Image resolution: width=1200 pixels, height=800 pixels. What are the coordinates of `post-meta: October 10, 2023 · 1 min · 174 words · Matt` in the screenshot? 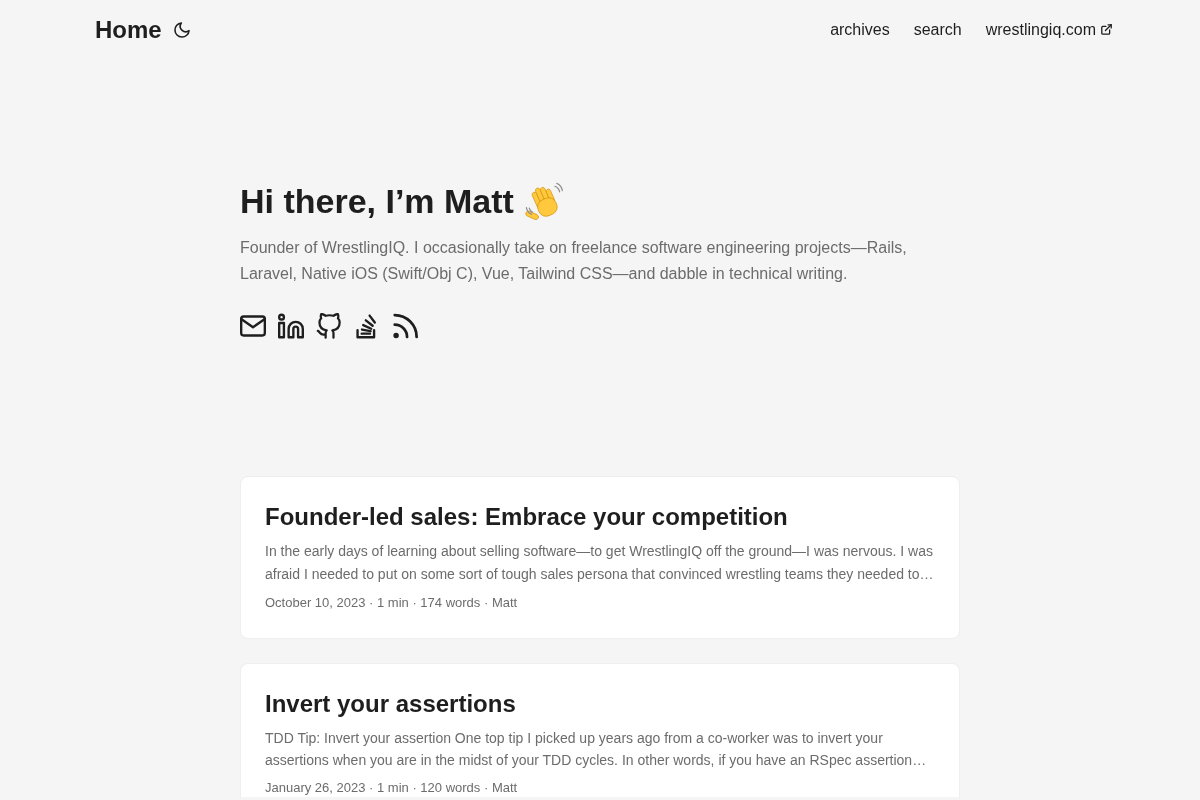 It's located at (392, 602).